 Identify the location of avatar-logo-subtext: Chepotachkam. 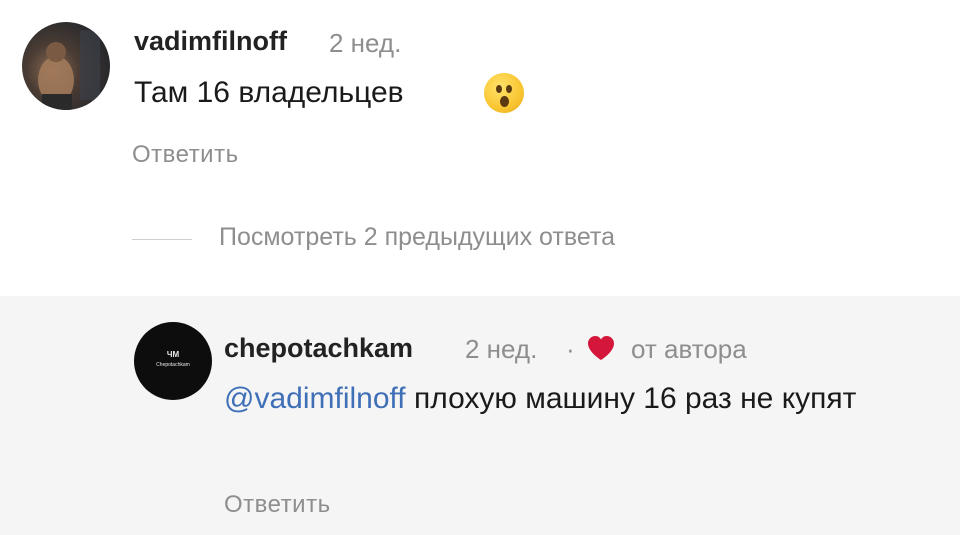
(173, 365).